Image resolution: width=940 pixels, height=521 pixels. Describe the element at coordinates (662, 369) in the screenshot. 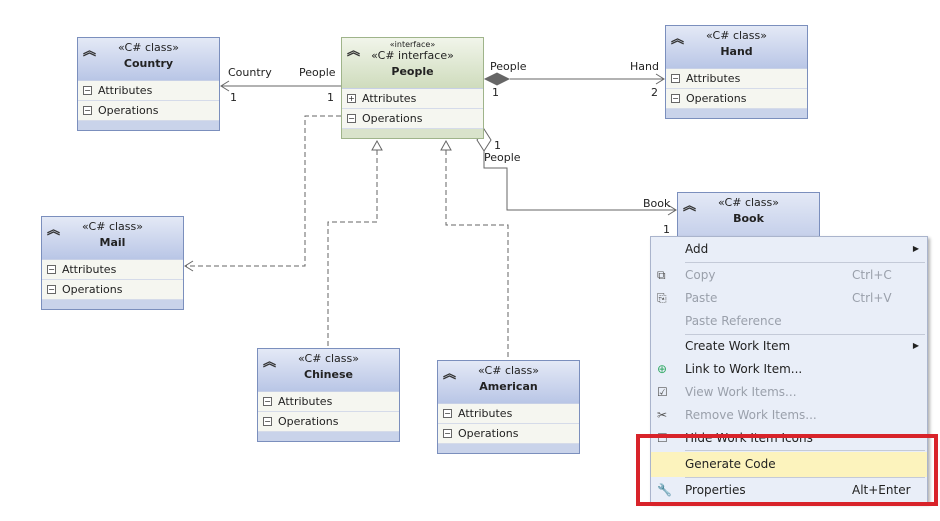

I see `link-work-item-icon: ⊕` at that location.